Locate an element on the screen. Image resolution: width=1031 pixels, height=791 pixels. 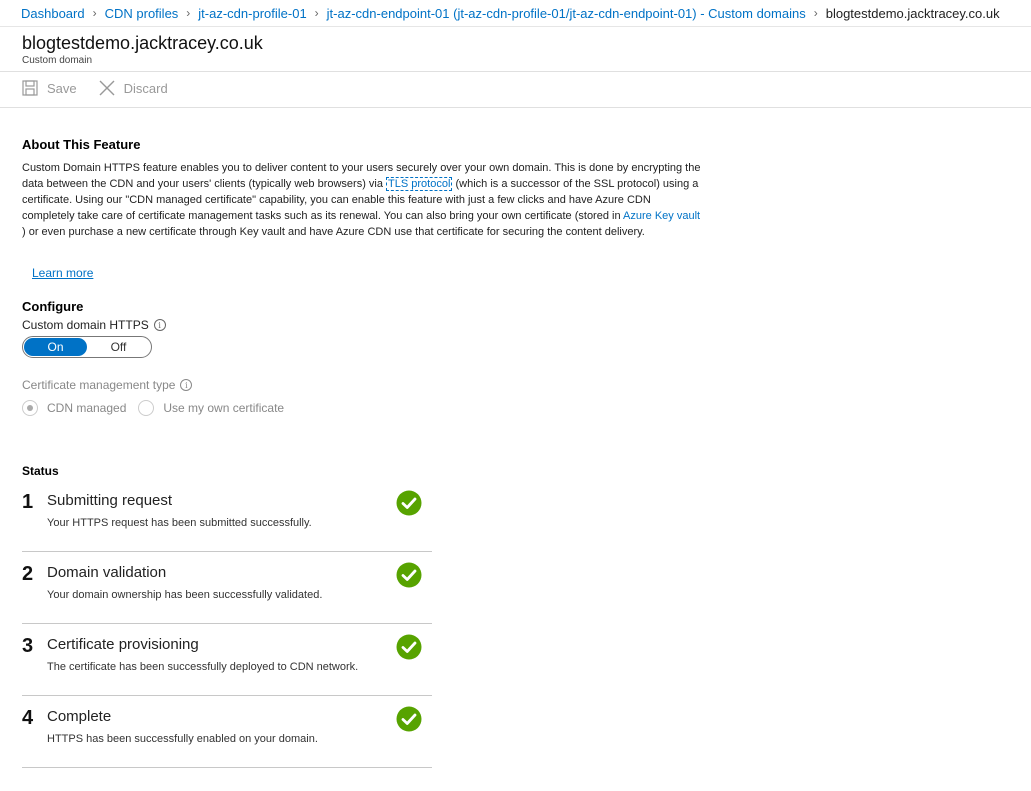
https-toggle: On Off is located at coordinates (87, 347).